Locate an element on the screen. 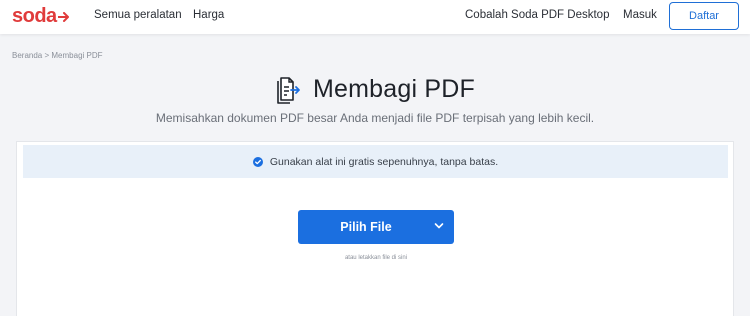 The height and width of the screenshot is (316, 750). breadcrumb: Beranda > Membagi PDF is located at coordinates (57, 55).